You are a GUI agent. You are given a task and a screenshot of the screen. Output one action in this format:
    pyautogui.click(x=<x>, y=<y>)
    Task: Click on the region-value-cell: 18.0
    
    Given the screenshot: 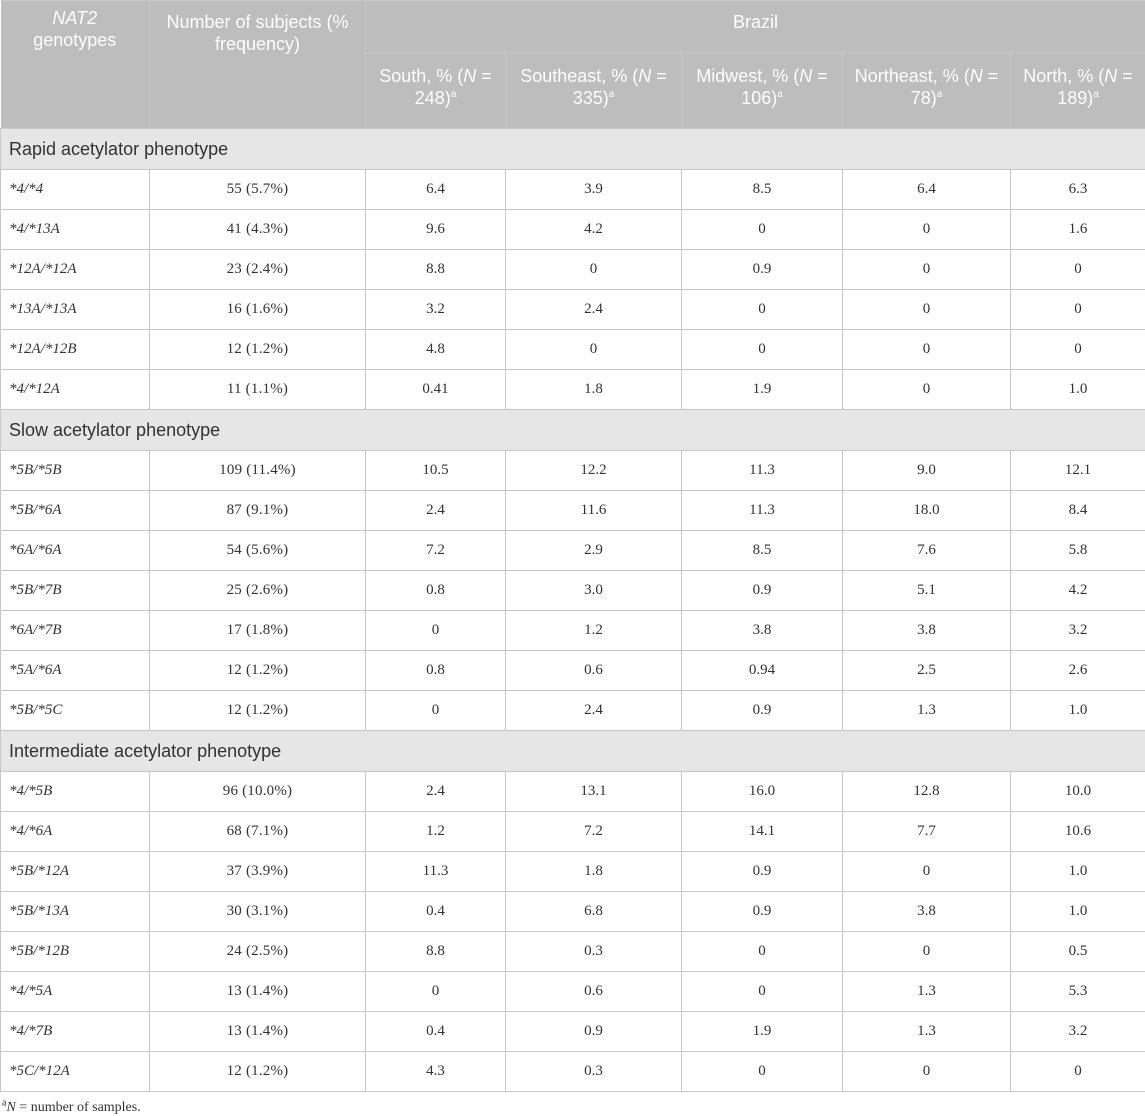 What is the action you would take?
    pyautogui.click(x=927, y=511)
    